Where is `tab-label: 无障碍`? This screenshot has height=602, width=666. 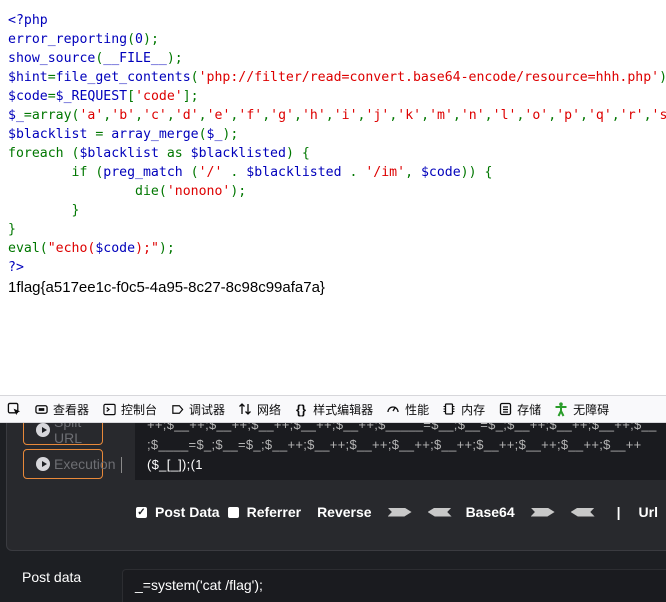
tab-label: 无障碍 is located at coordinates (591, 409).